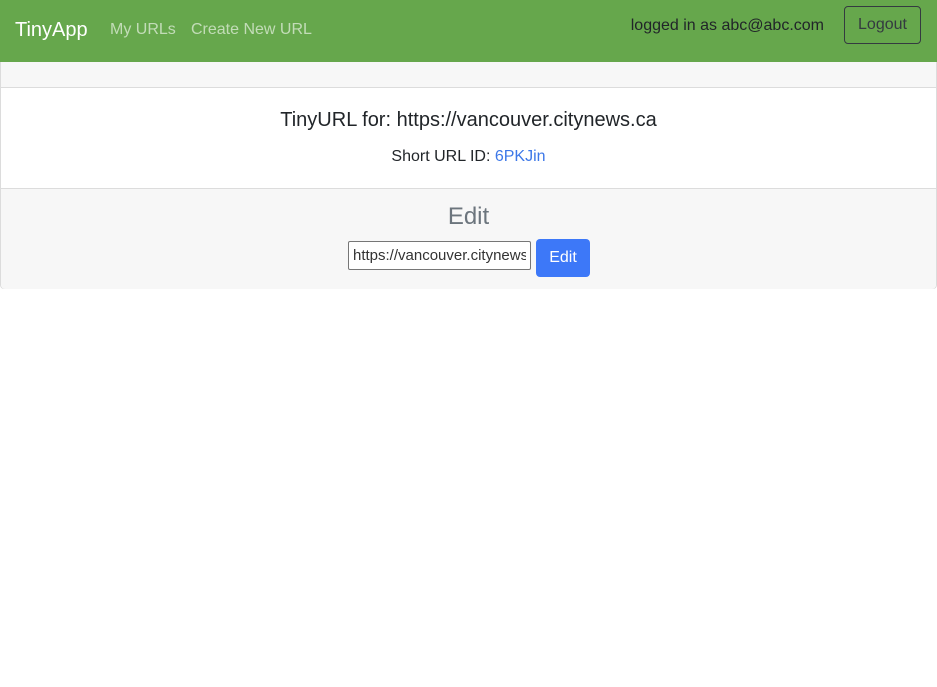  What do you see at coordinates (563, 258) in the screenshot?
I see `edit-submit-button: Edit` at bounding box center [563, 258].